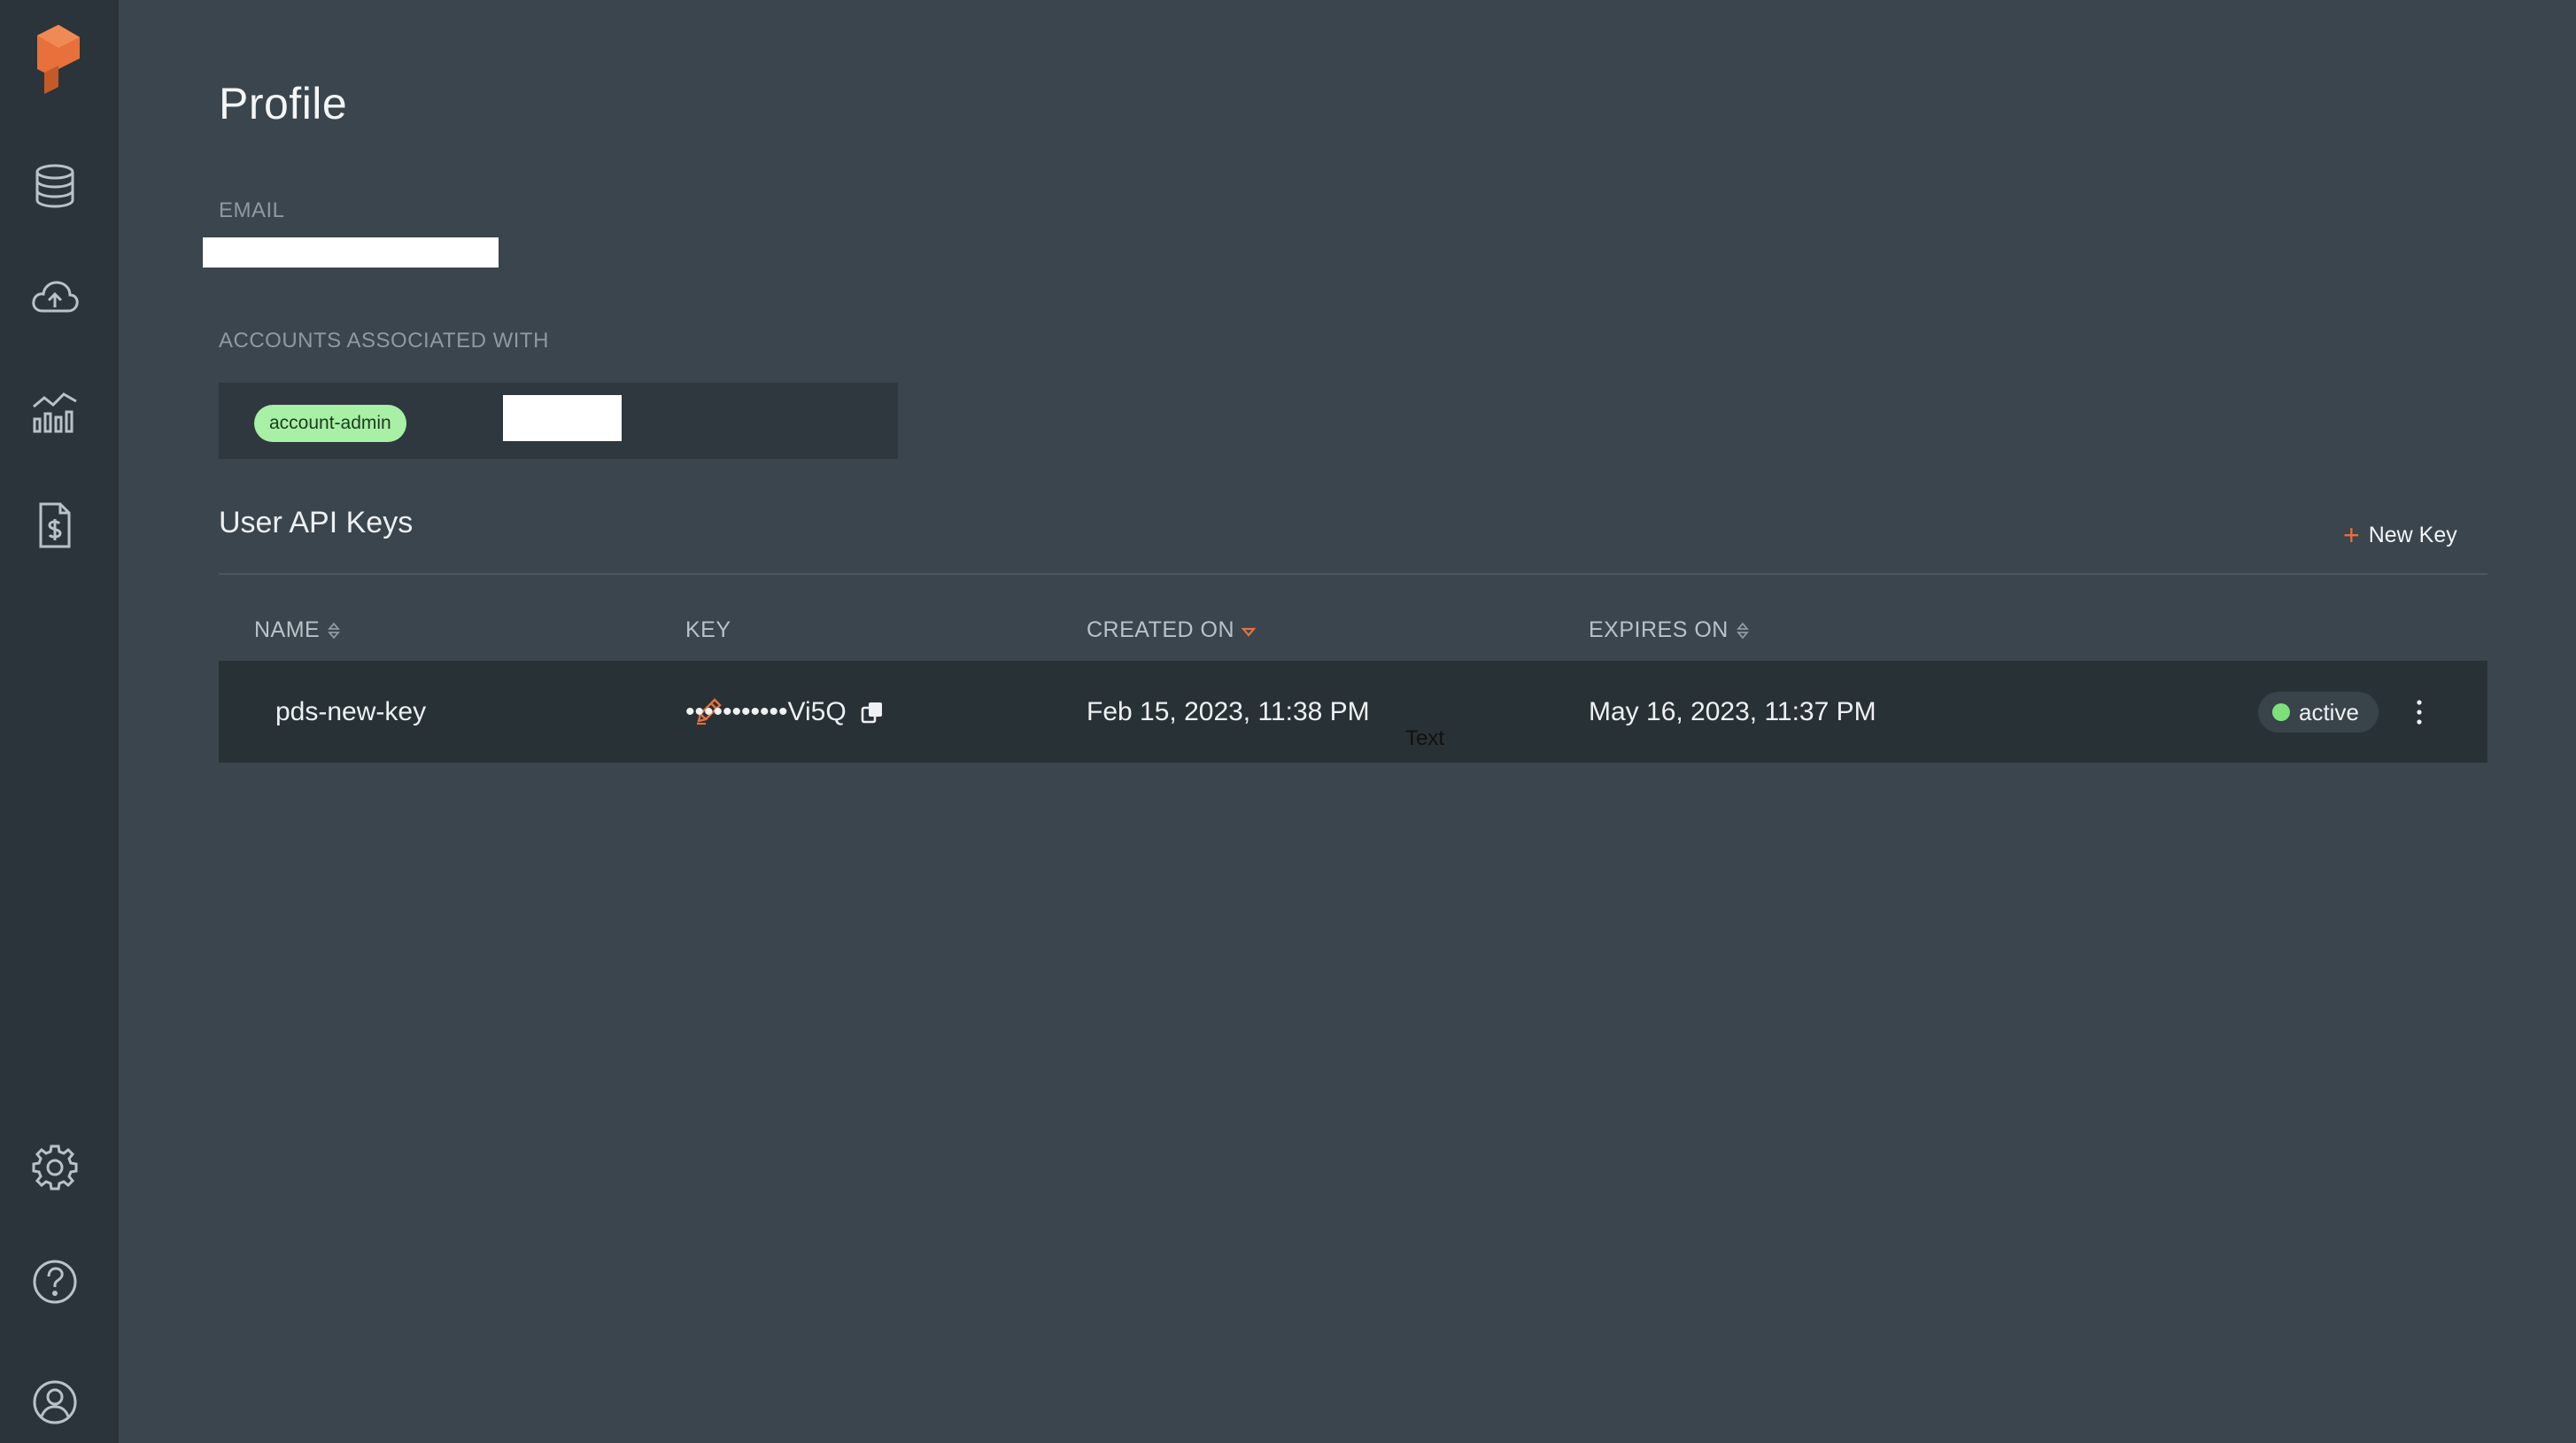  I want to click on new-key-button: + New Key, so click(2400, 535).